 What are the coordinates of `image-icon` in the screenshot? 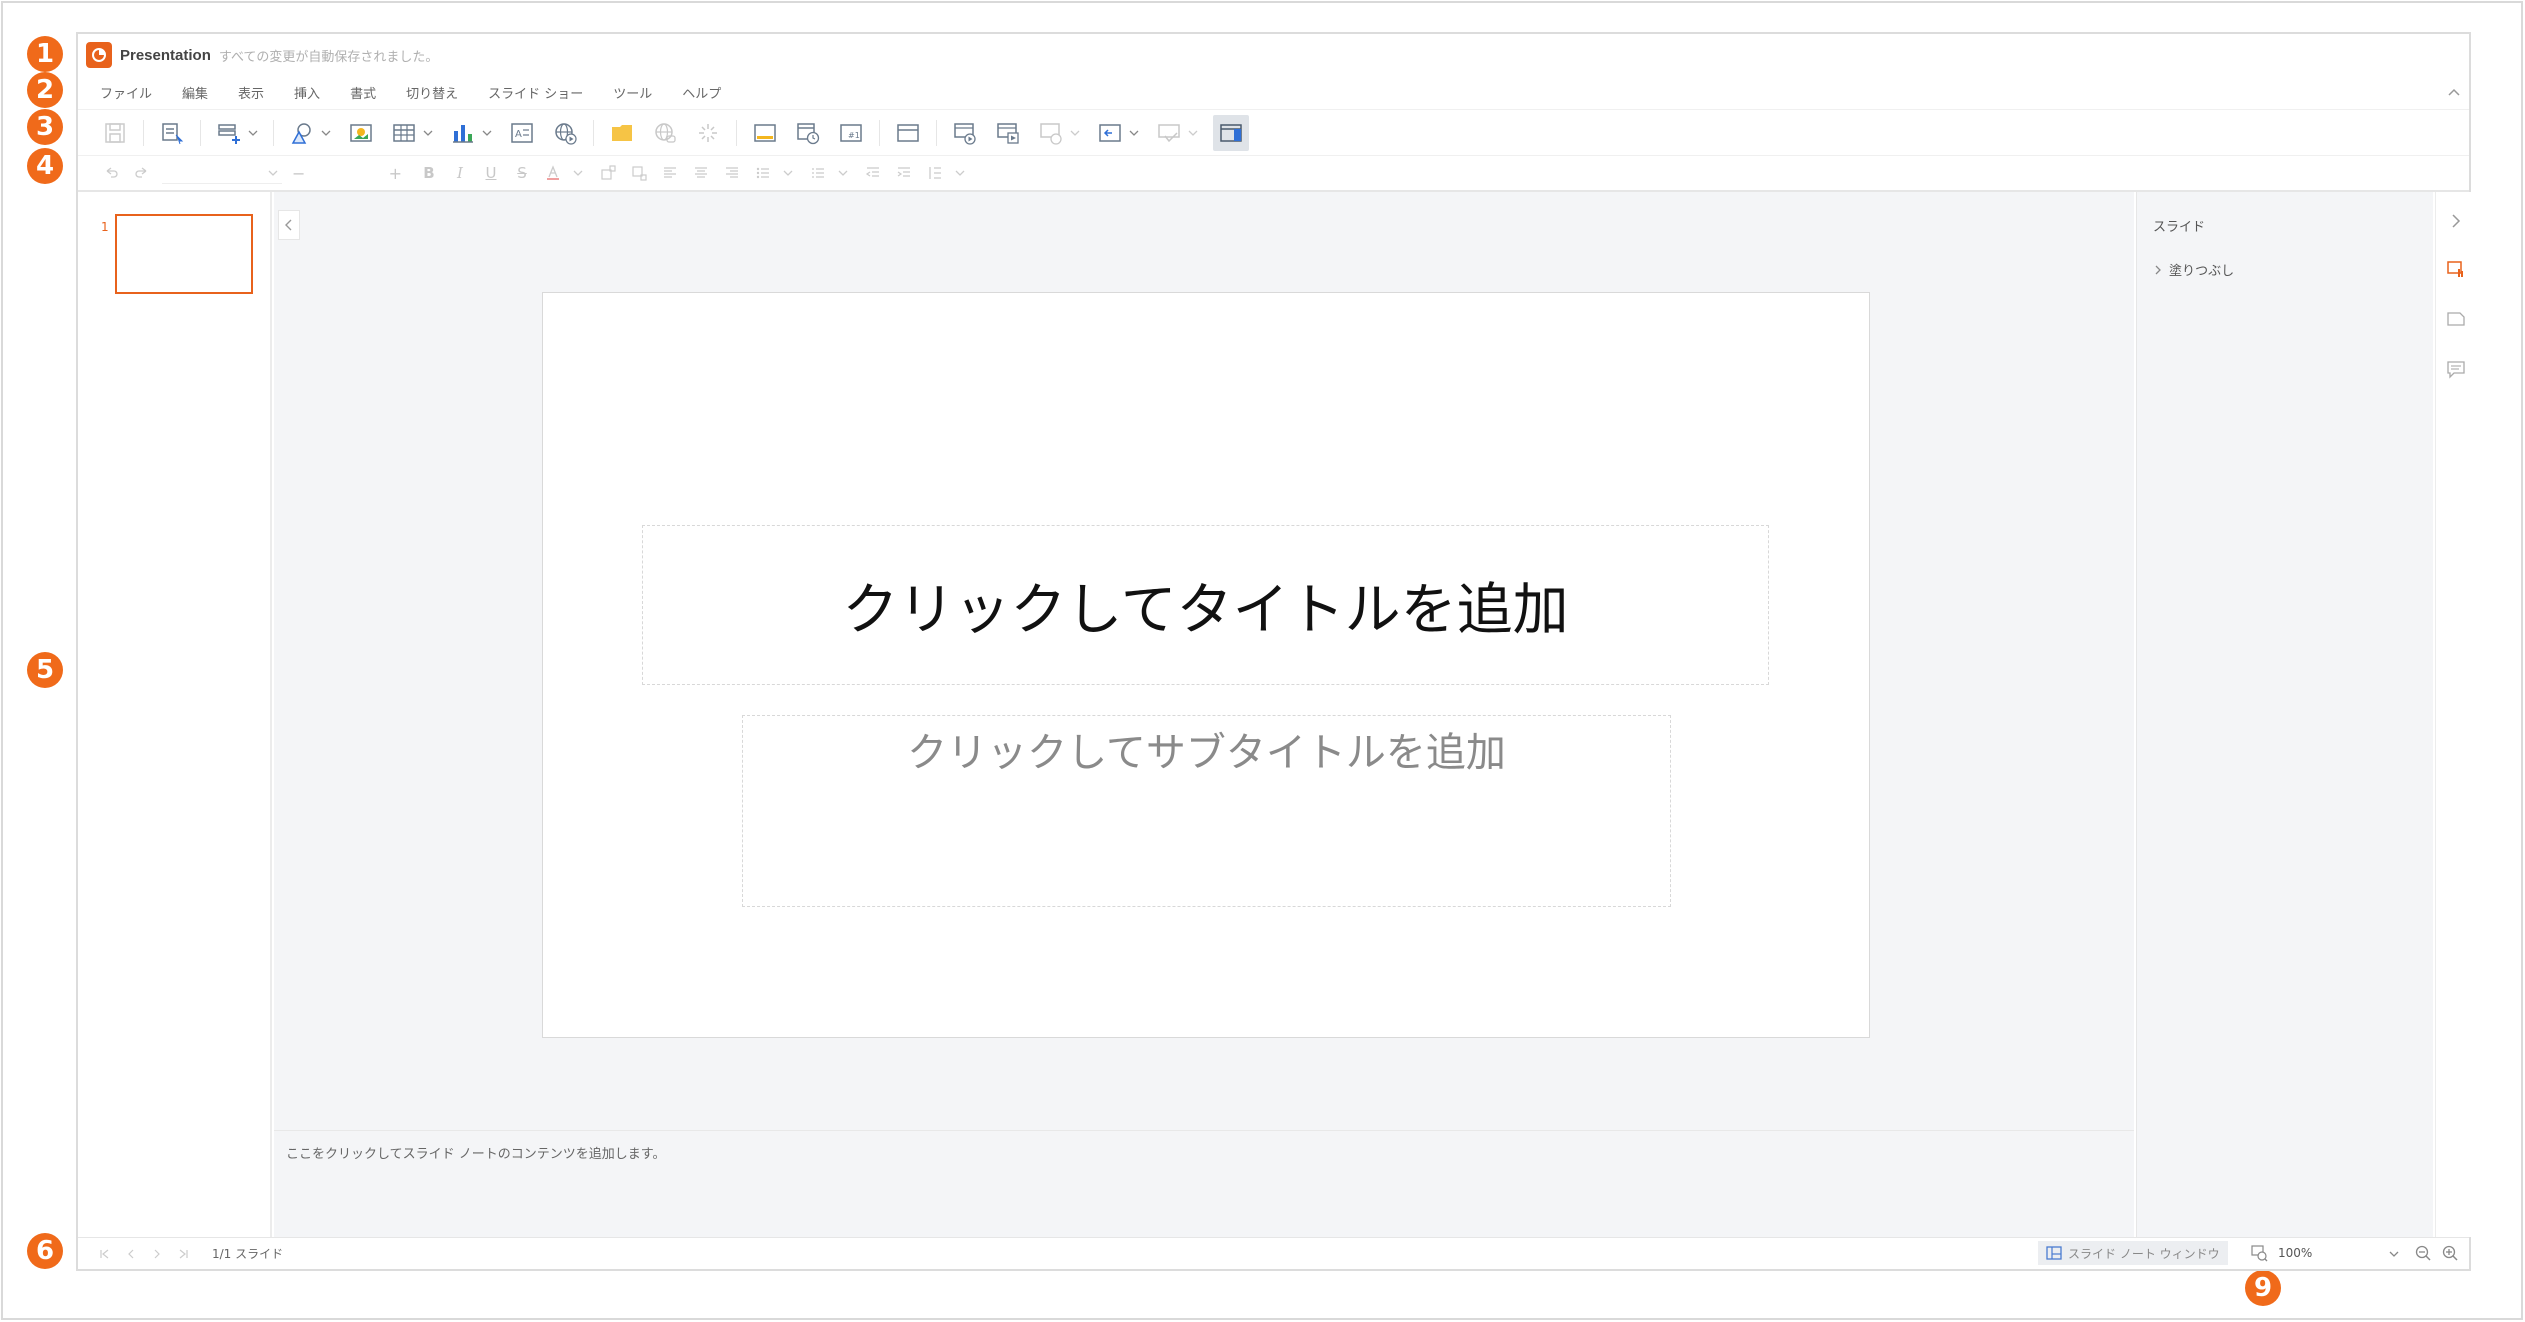 It's located at (361, 133).